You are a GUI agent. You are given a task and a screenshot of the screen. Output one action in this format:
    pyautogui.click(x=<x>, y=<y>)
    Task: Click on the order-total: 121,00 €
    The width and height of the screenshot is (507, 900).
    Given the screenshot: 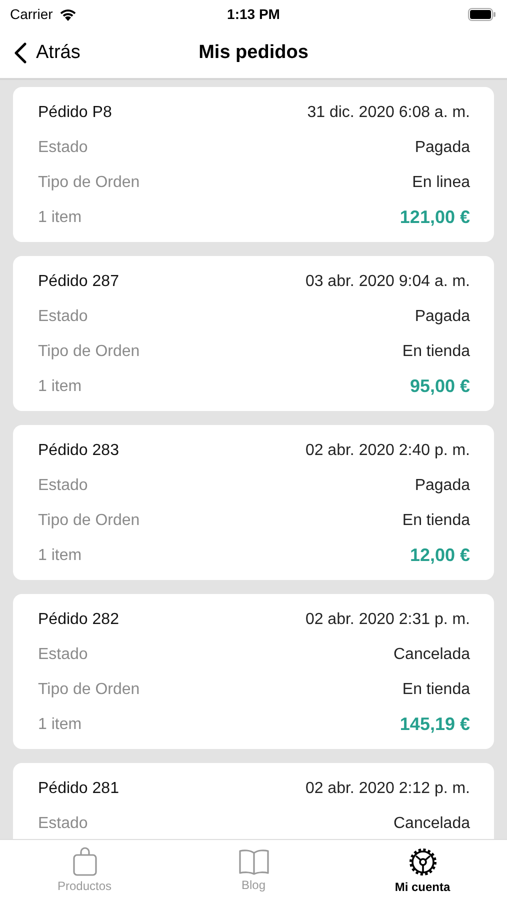 What is the action you would take?
    pyautogui.click(x=435, y=217)
    